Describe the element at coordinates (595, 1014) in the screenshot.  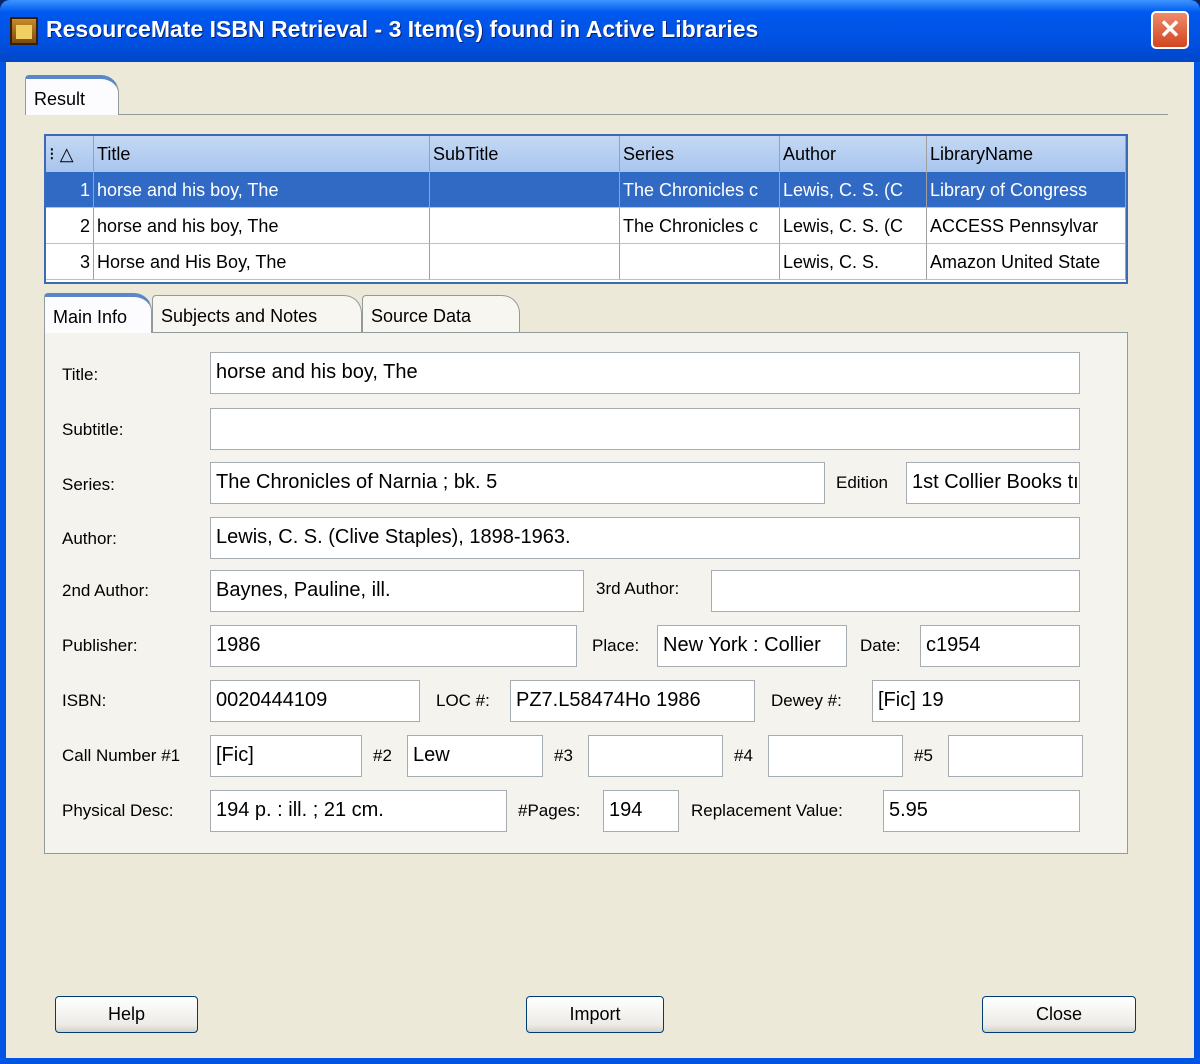
I see `import-button: Import` at that location.